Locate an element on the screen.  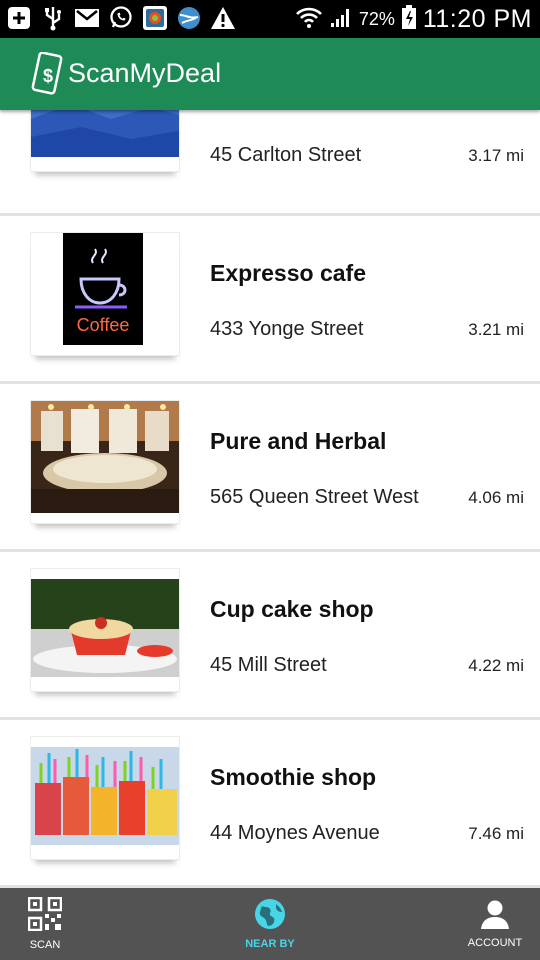
nav-nearby-label: NEAR BY is located at coordinates (270, 944).